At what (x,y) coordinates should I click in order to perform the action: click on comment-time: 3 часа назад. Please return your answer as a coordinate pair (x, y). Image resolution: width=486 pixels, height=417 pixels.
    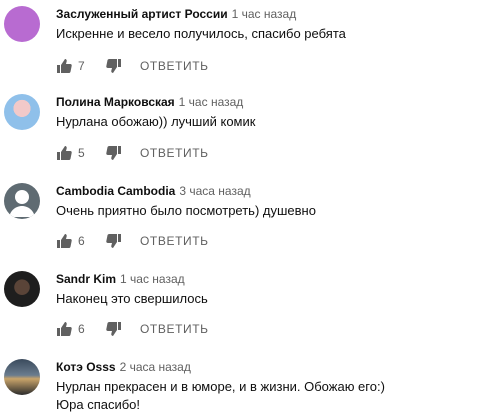
    Looking at the image, I should click on (214, 191).